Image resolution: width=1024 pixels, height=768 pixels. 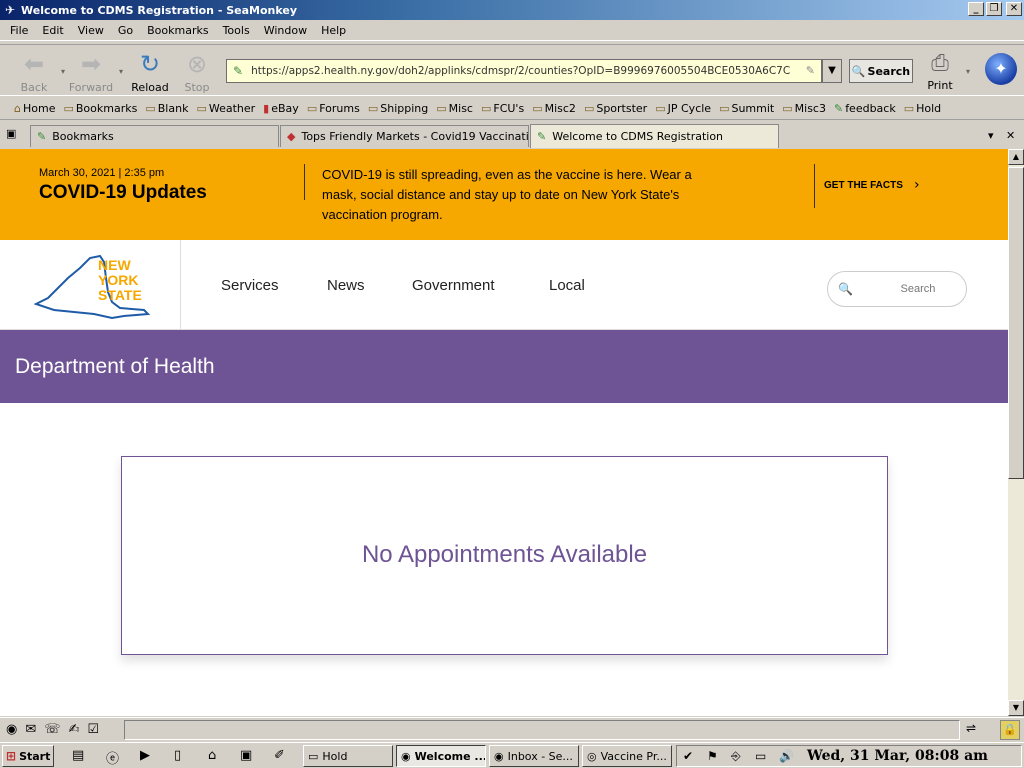 What do you see at coordinates (991, 135) in the screenshot?
I see `tab-list-icon: ▾` at bounding box center [991, 135].